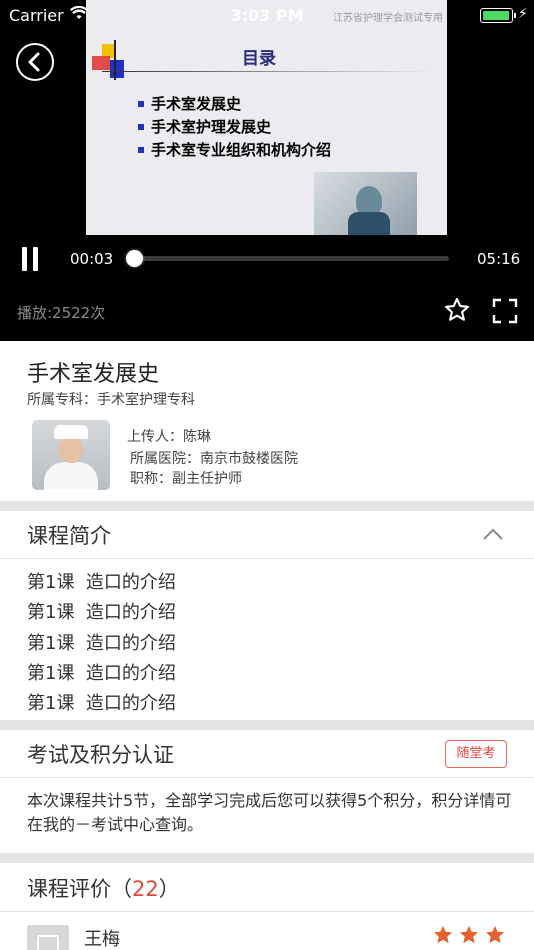 The image size is (534, 950). Describe the element at coordinates (499, 259) in the screenshot. I see `total-time: 05:16` at that location.